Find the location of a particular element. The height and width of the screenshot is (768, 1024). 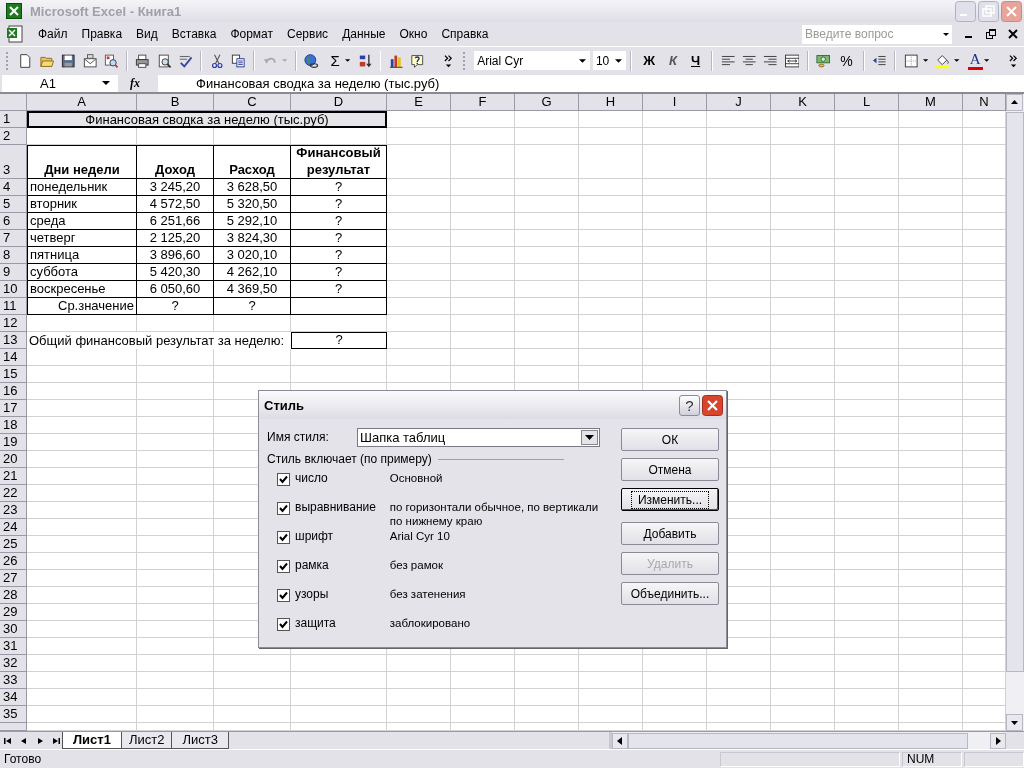

scroll-left-icon is located at coordinates (620, 740).